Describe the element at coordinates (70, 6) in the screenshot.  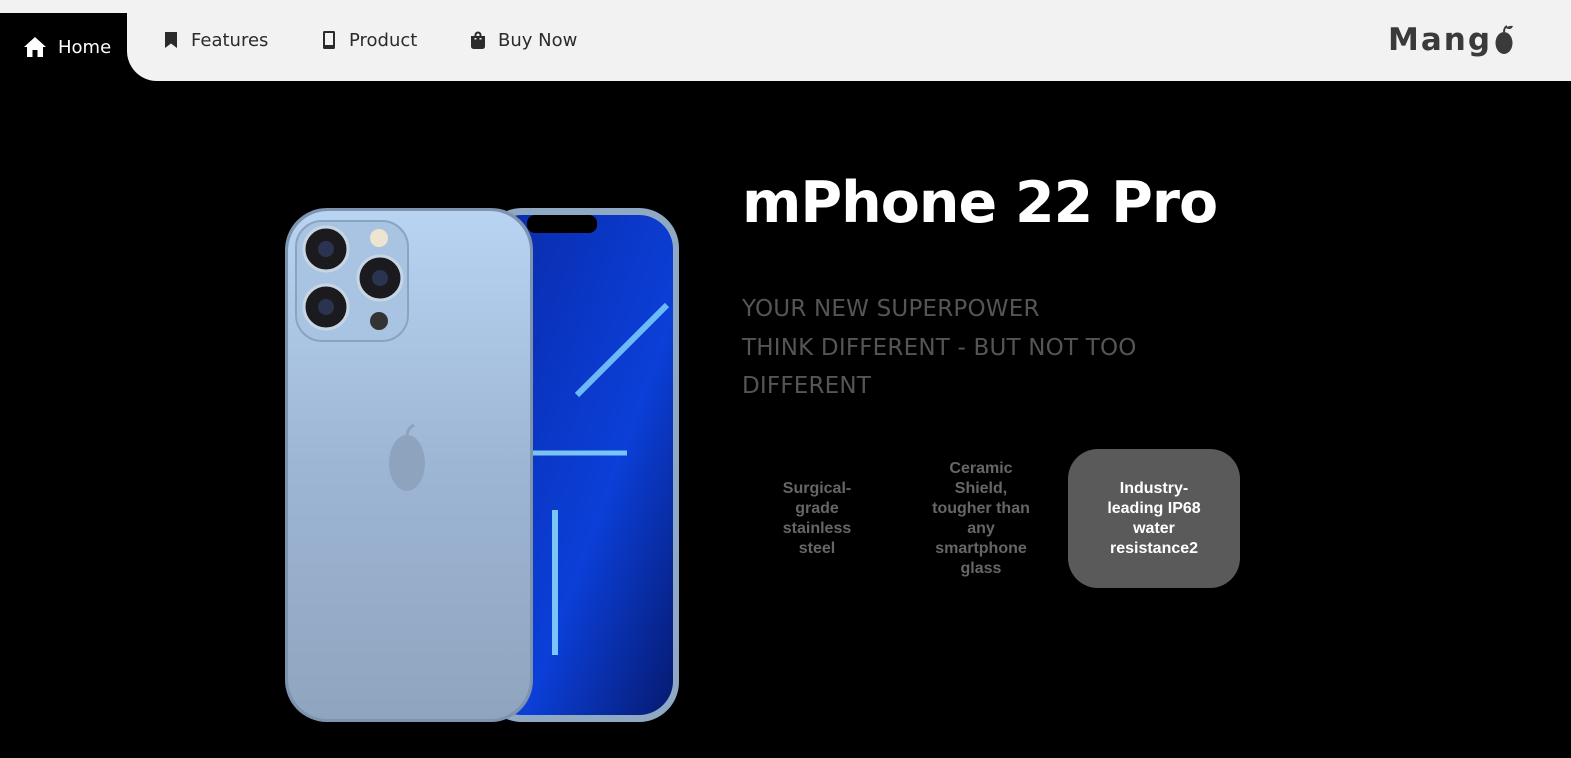
I see `nav-strip` at that location.